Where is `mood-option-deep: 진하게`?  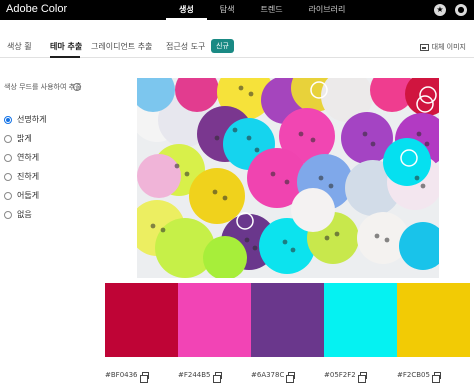
mood-option-deep: 진하게 is located at coordinates (25, 176).